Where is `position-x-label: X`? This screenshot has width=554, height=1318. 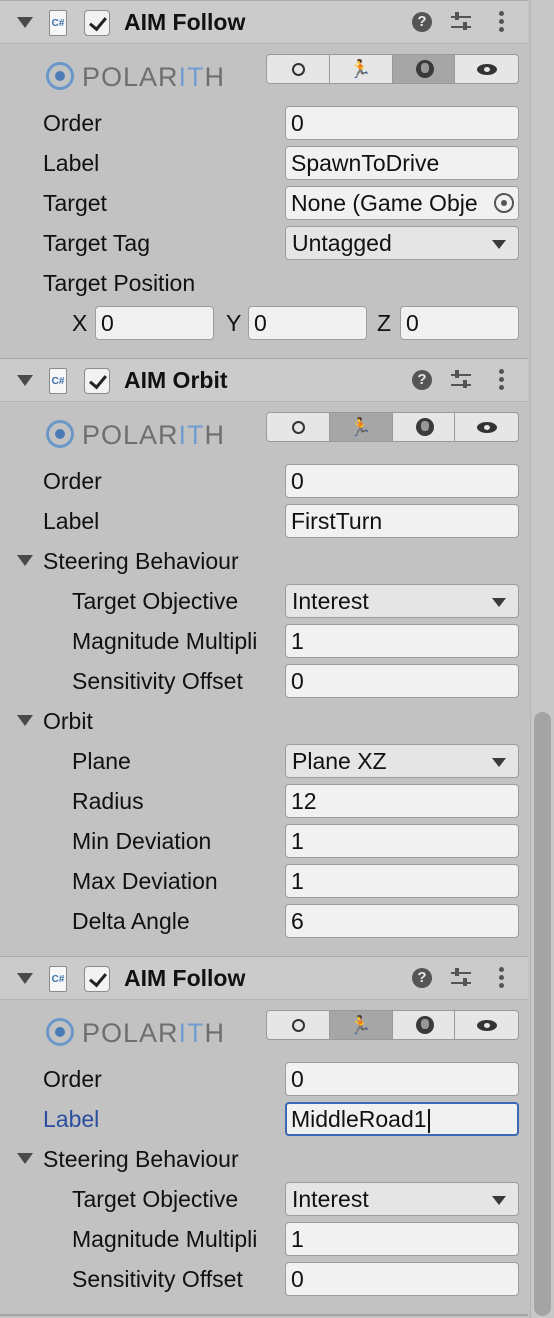
position-x-label: X is located at coordinates (79, 323).